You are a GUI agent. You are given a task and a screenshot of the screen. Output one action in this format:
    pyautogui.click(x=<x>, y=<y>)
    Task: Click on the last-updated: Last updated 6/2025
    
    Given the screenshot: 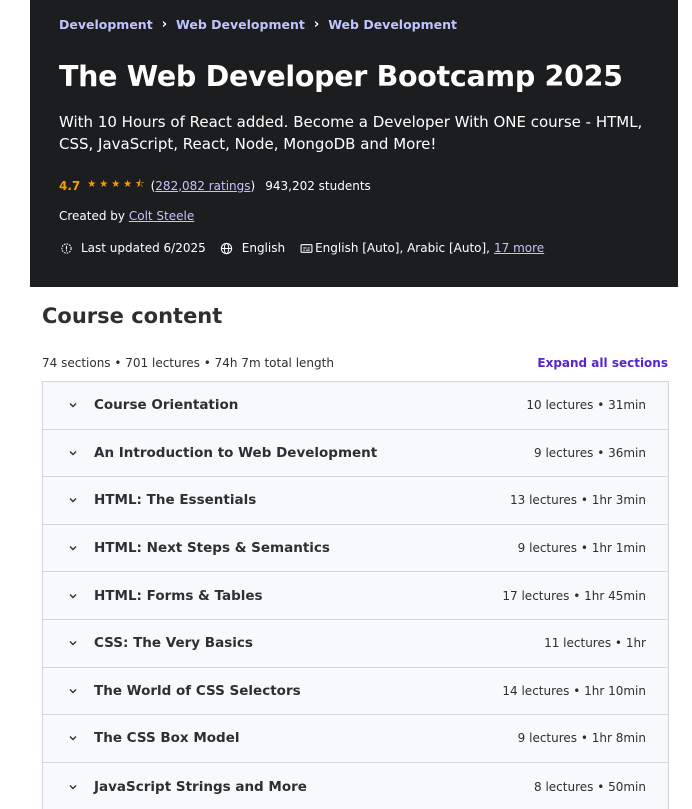 What is the action you would take?
    pyautogui.click(x=143, y=248)
    